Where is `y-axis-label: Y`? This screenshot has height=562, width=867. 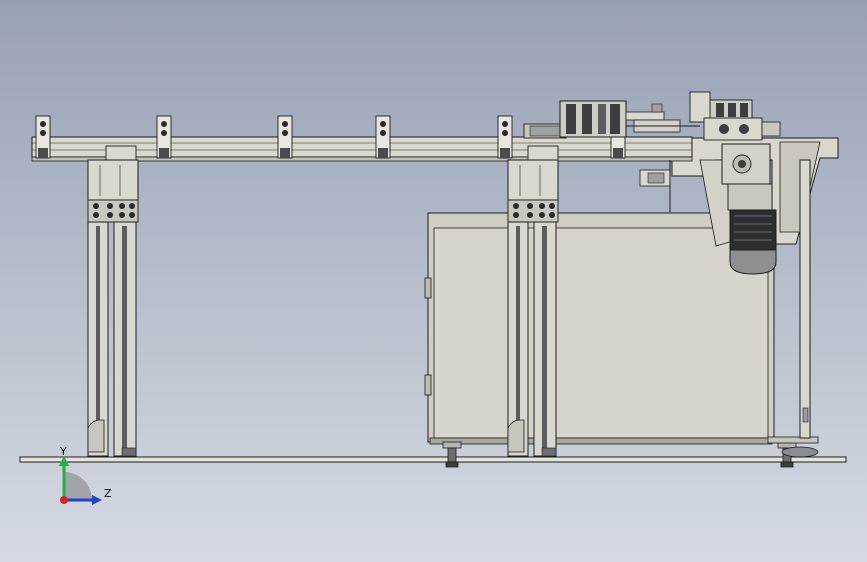 y-axis-label: Y is located at coordinates (63, 451).